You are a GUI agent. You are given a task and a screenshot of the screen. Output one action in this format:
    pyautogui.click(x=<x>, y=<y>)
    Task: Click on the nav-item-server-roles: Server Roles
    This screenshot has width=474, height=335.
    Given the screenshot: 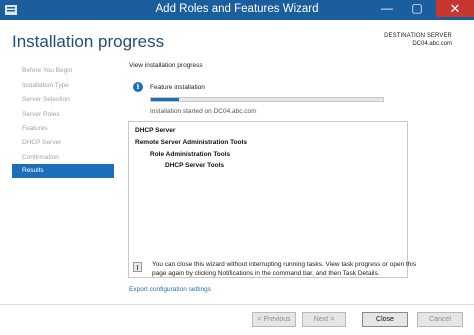 What is the action you would take?
    pyautogui.click(x=63, y=115)
    